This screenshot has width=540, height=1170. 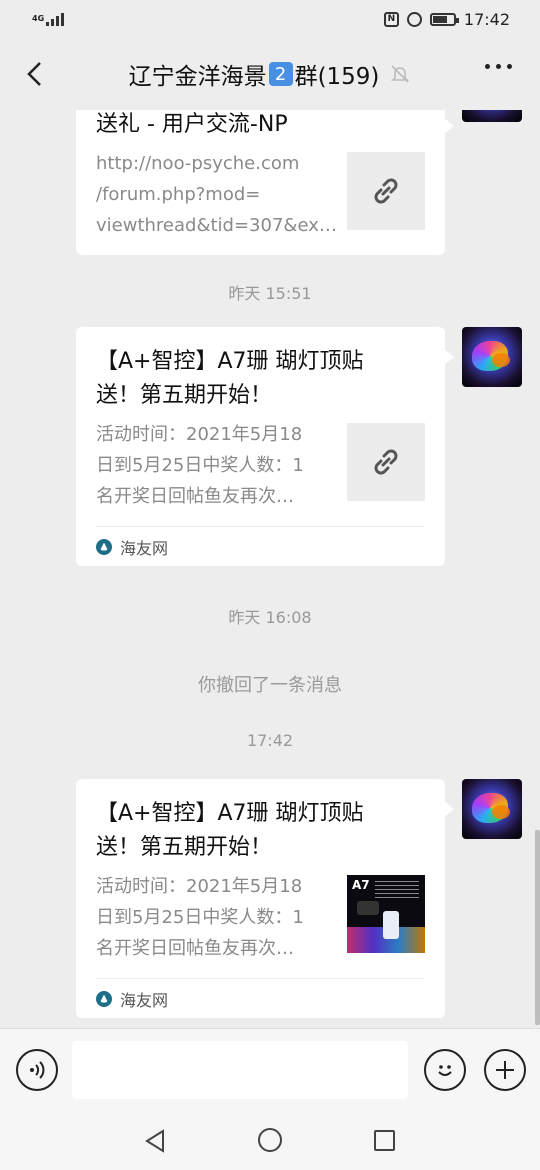 What do you see at coordinates (38, 18) in the screenshot?
I see `network-type: 4G` at bounding box center [38, 18].